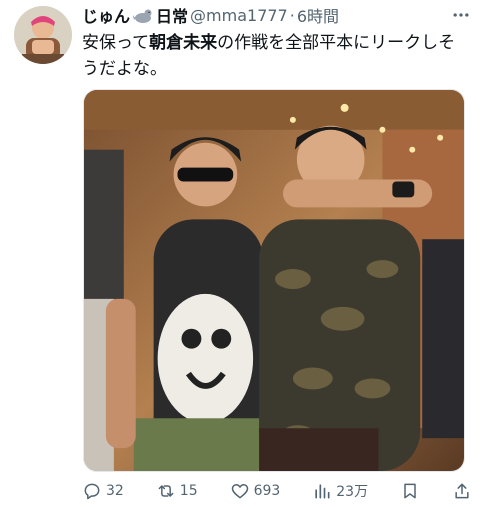  Describe the element at coordinates (239, 15) in the screenshot. I see `author-handle: @mma1777` at that location.